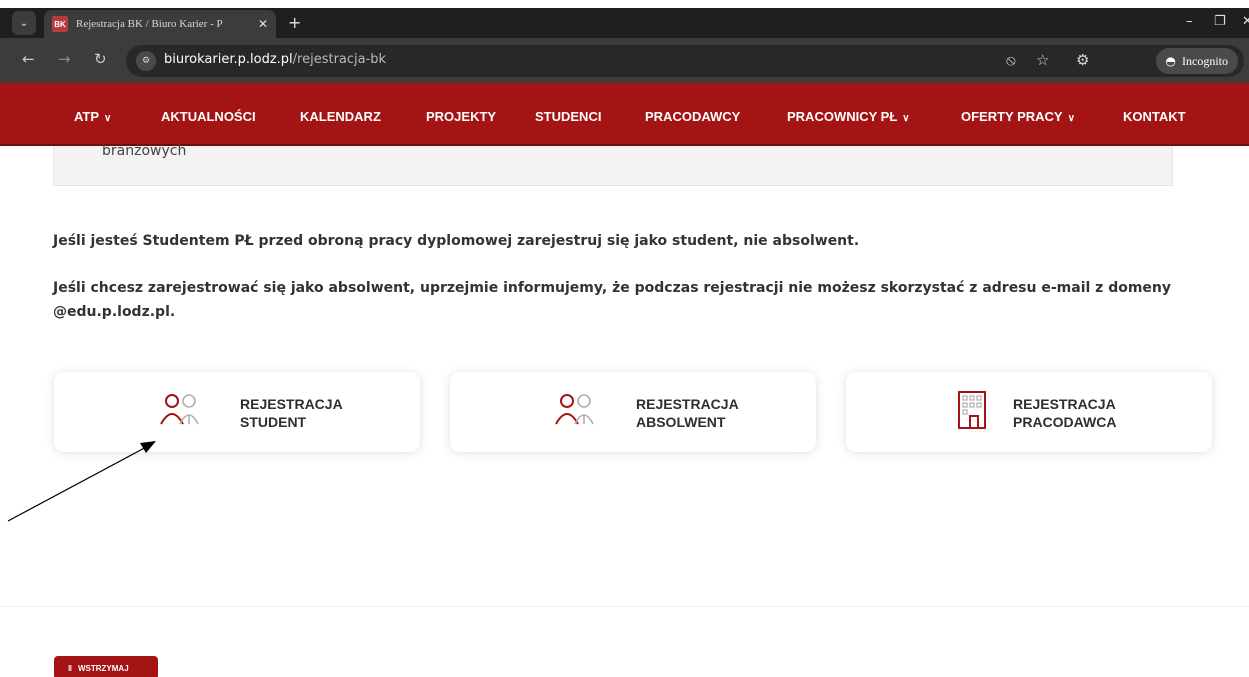 The height and width of the screenshot is (677, 1249). Describe the element at coordinates (81, 481) in the screenshot. I see `annotation-arrow-icon` at that location.